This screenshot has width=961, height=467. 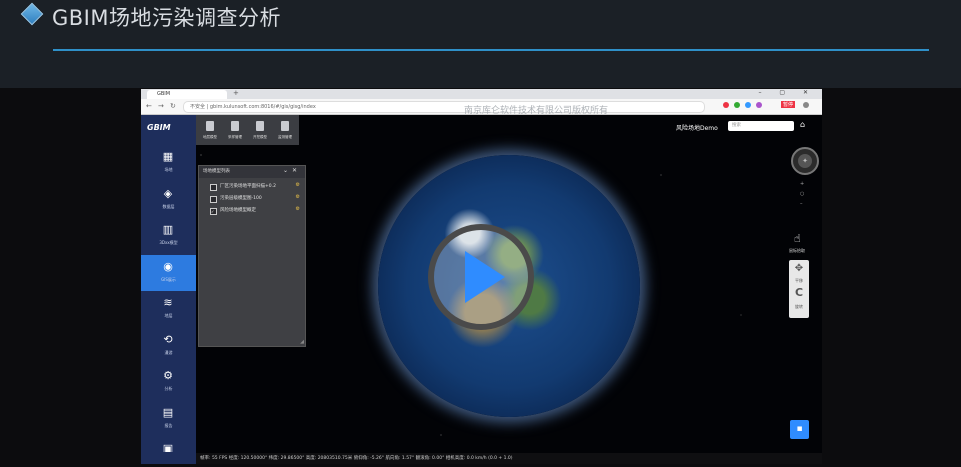 I want to click on pointer-label: 鼠标拾取, so click(x=797, y=250).